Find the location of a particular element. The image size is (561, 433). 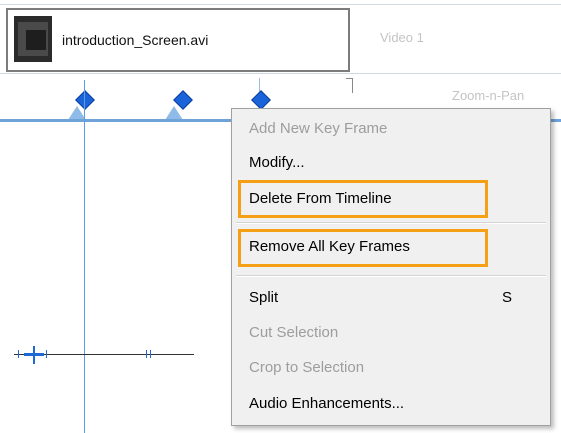

menu-item-label: Cut Selection is located at coordinates (294, 332).